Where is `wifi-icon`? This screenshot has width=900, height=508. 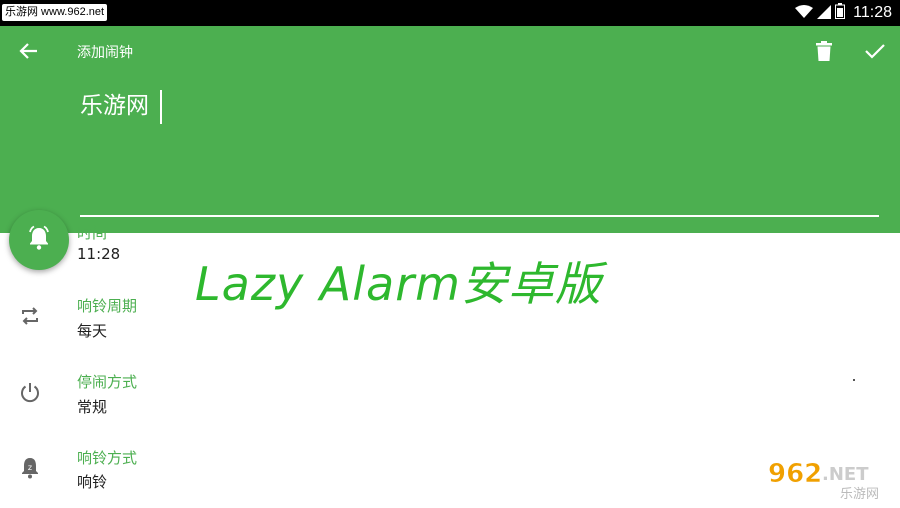 wifi-icon is located at coordinates (804, 13).